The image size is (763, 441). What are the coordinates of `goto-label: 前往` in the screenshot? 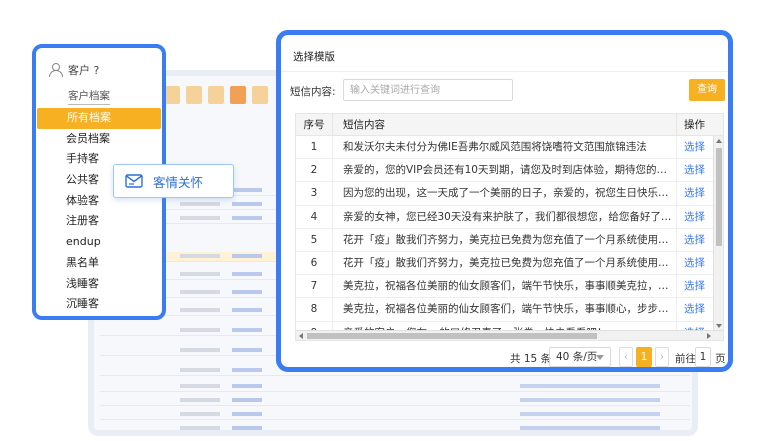 It's located at (685, 359).